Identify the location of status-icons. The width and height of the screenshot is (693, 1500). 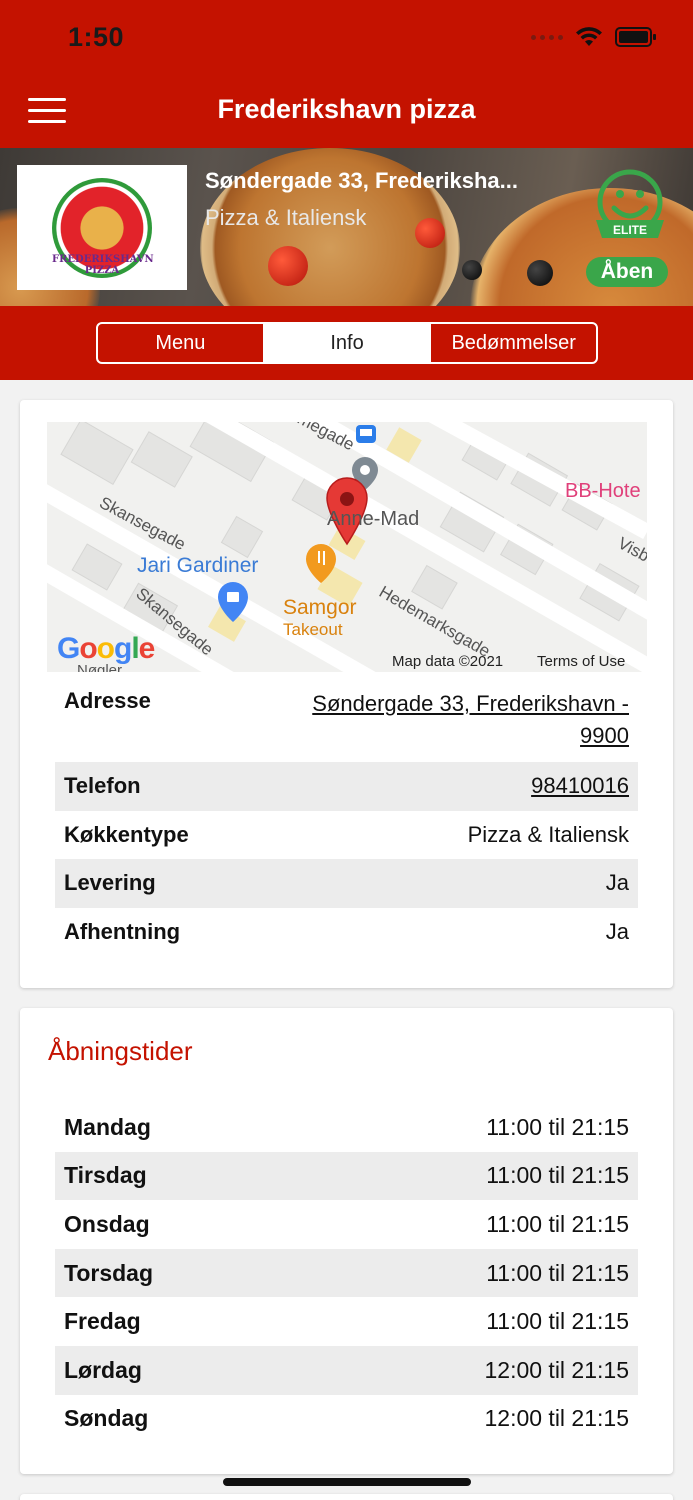
(594, 37).